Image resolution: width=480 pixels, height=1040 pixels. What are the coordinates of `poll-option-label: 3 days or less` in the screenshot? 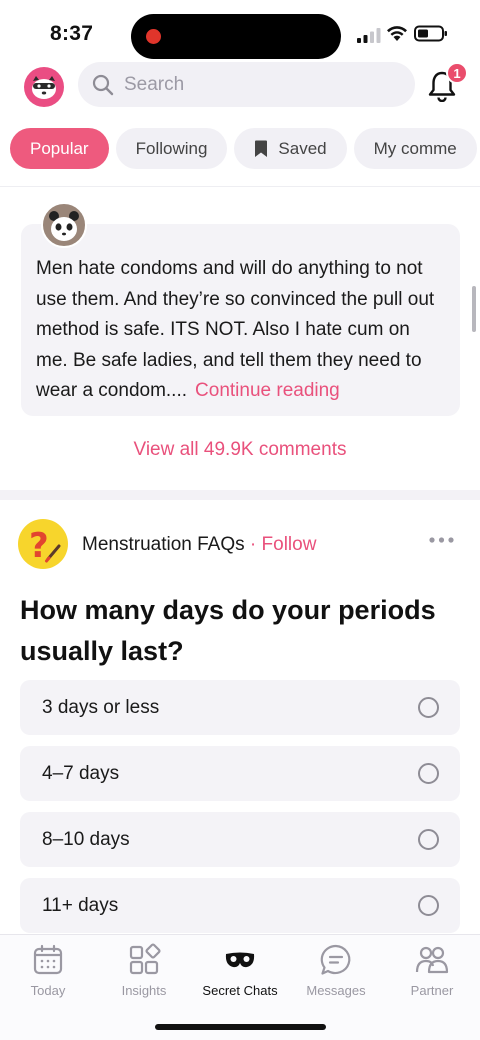 It's located at (101, 707).